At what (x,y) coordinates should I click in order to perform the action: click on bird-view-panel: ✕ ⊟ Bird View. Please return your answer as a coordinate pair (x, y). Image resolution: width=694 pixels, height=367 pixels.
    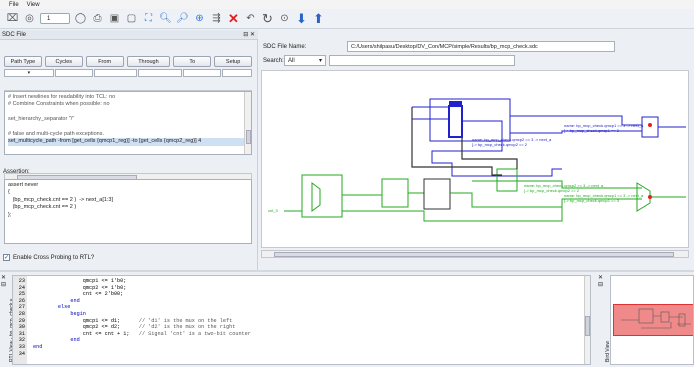
    Looking at the image, I should click on (645, 319).